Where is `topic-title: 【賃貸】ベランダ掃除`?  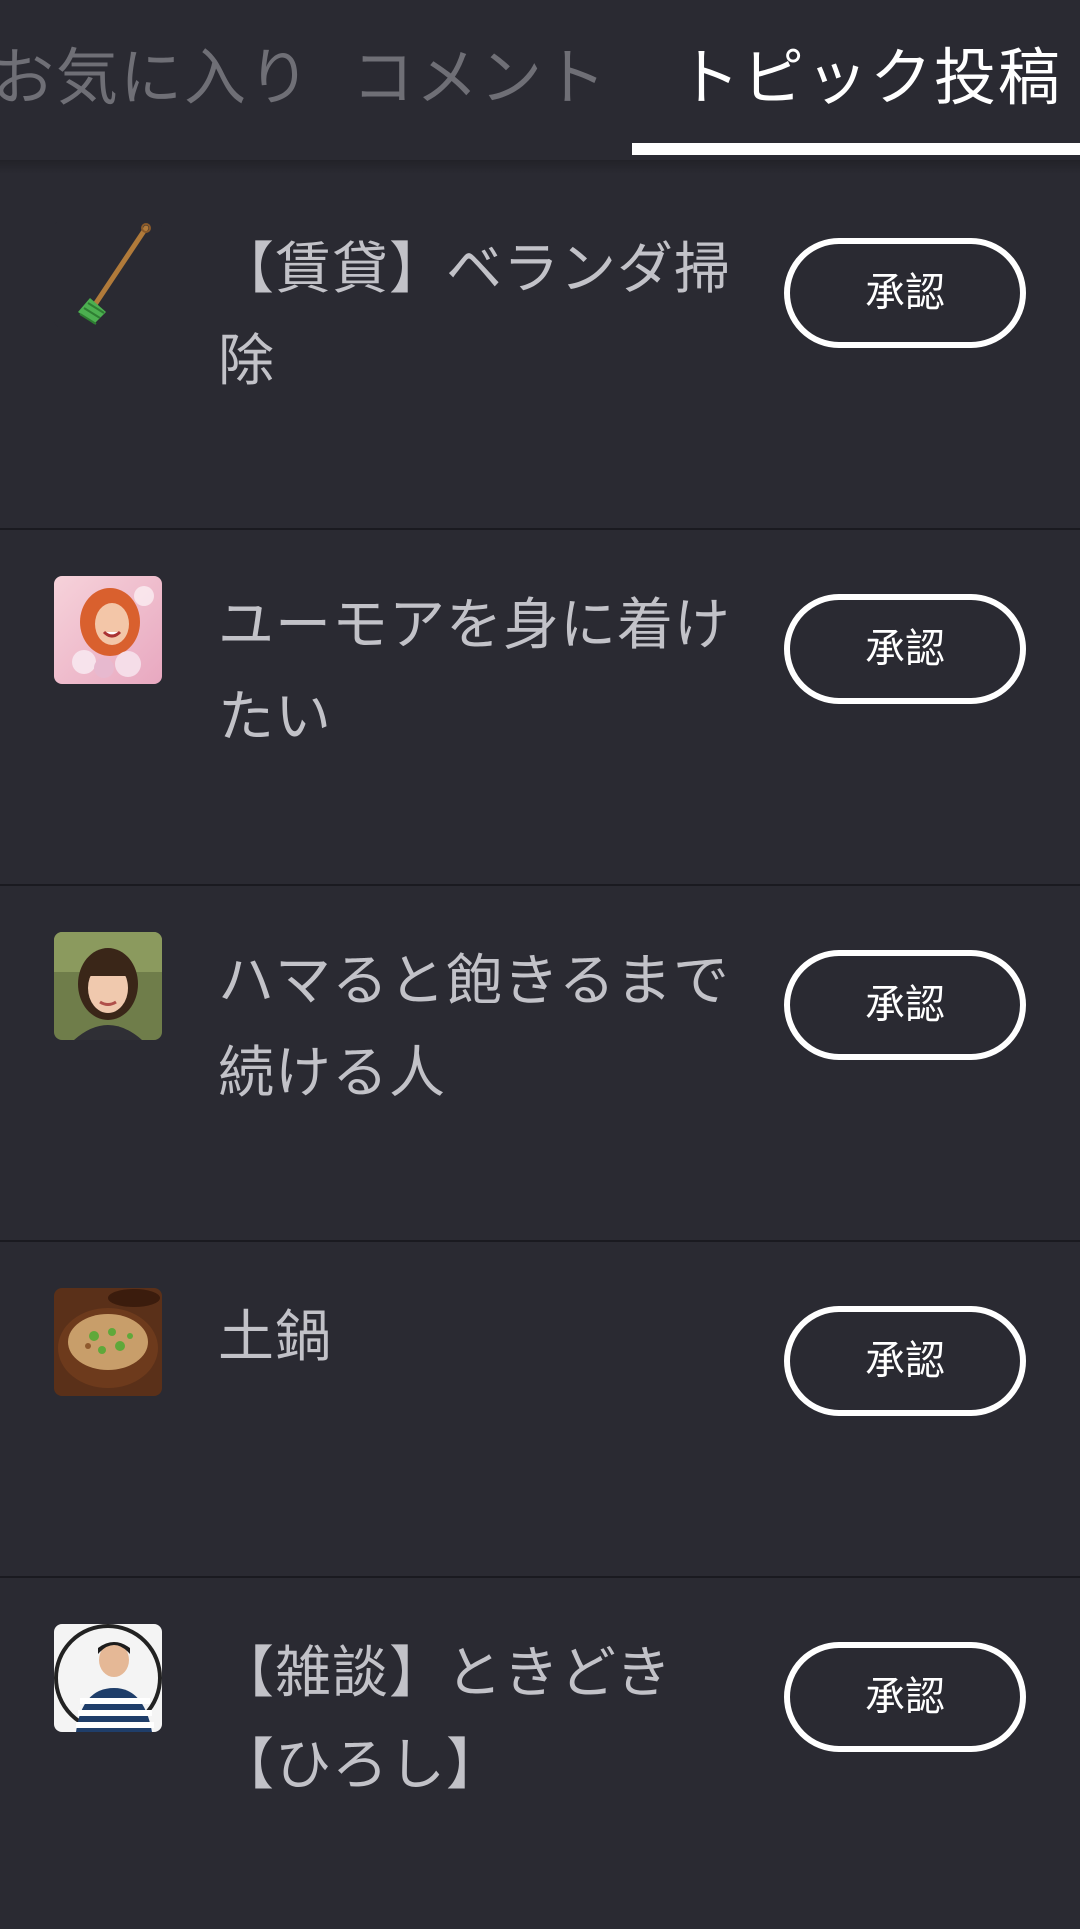 topic-title: 【賃貸】ベランダ掃除 is located at coordinates (493, 316).